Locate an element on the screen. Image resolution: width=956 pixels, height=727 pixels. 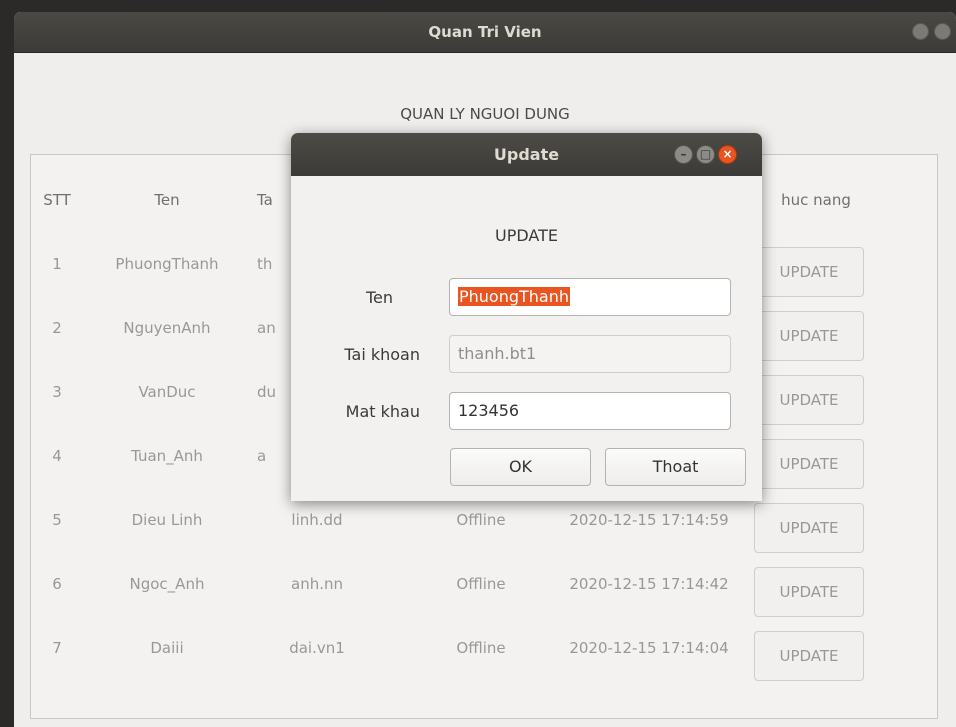
header-stt: STT is located at coordinates (57, 200).